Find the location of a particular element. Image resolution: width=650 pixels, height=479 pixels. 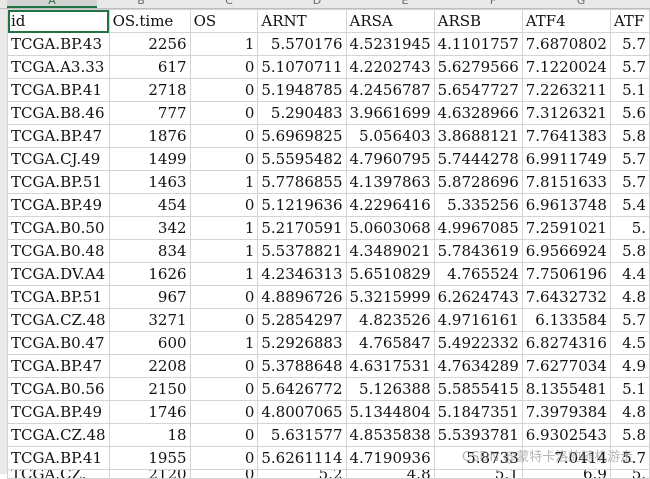

table-cell: 7.6277034 is located at coordinates (566, 366).